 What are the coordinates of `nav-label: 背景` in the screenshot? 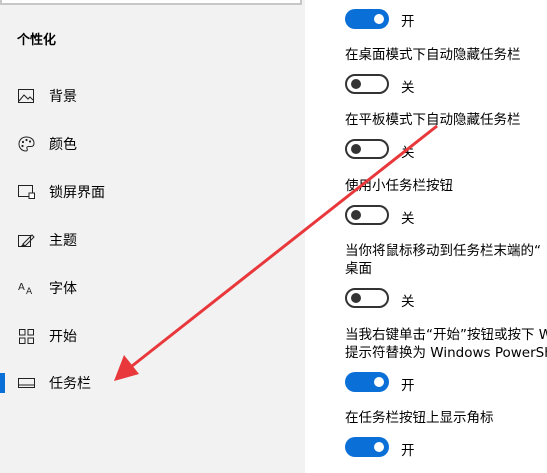 It's located at (63, 97).